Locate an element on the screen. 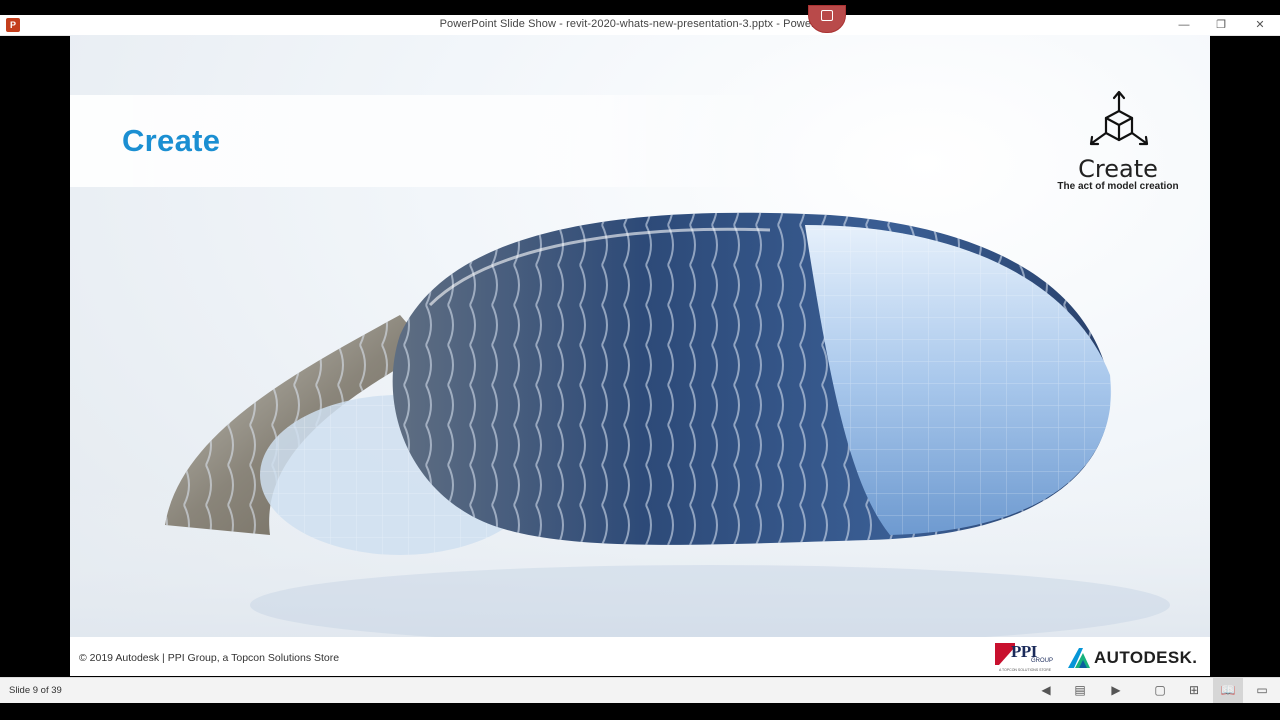  previous-arrow-icon: ◀ is located at coordinates (1046, 690).